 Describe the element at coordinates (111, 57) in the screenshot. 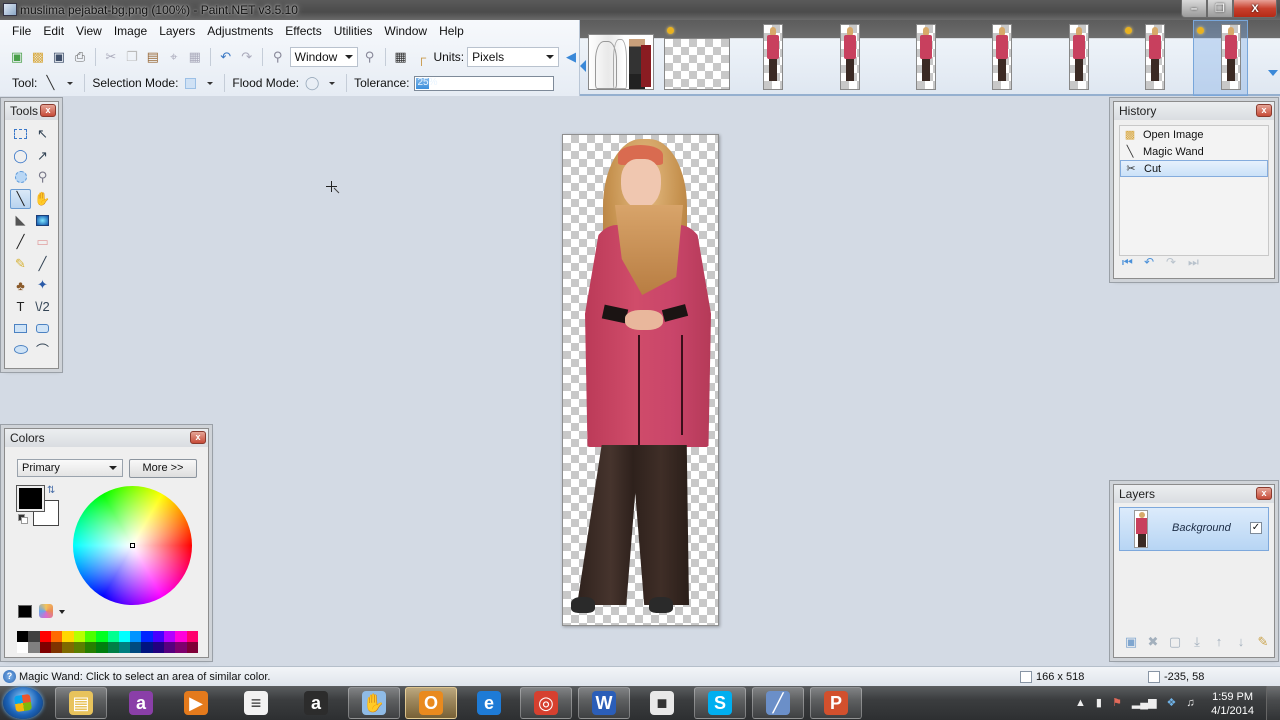

I see `cut-icon: ✂` at that location.